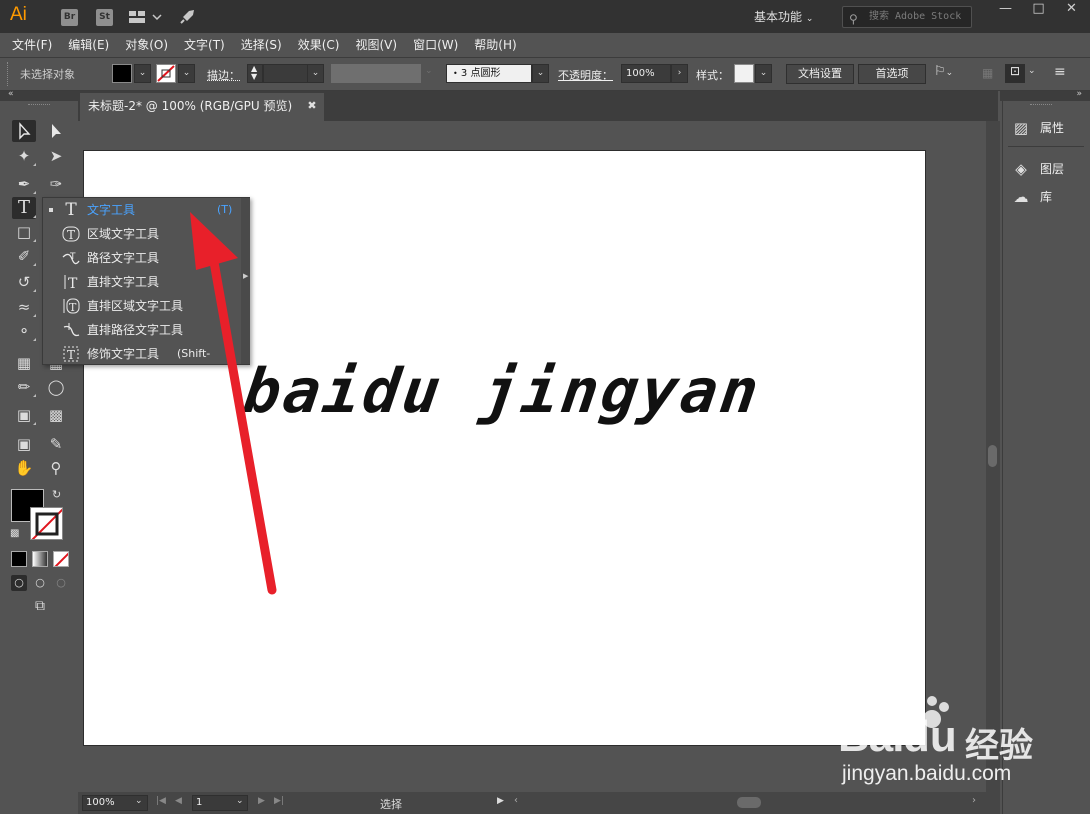 This screenshot has height=814, width=1090. What do you see at coordinates (376, 73) in the screenshot?
I see `variable-width-profile` at bounding box center [376, 73].